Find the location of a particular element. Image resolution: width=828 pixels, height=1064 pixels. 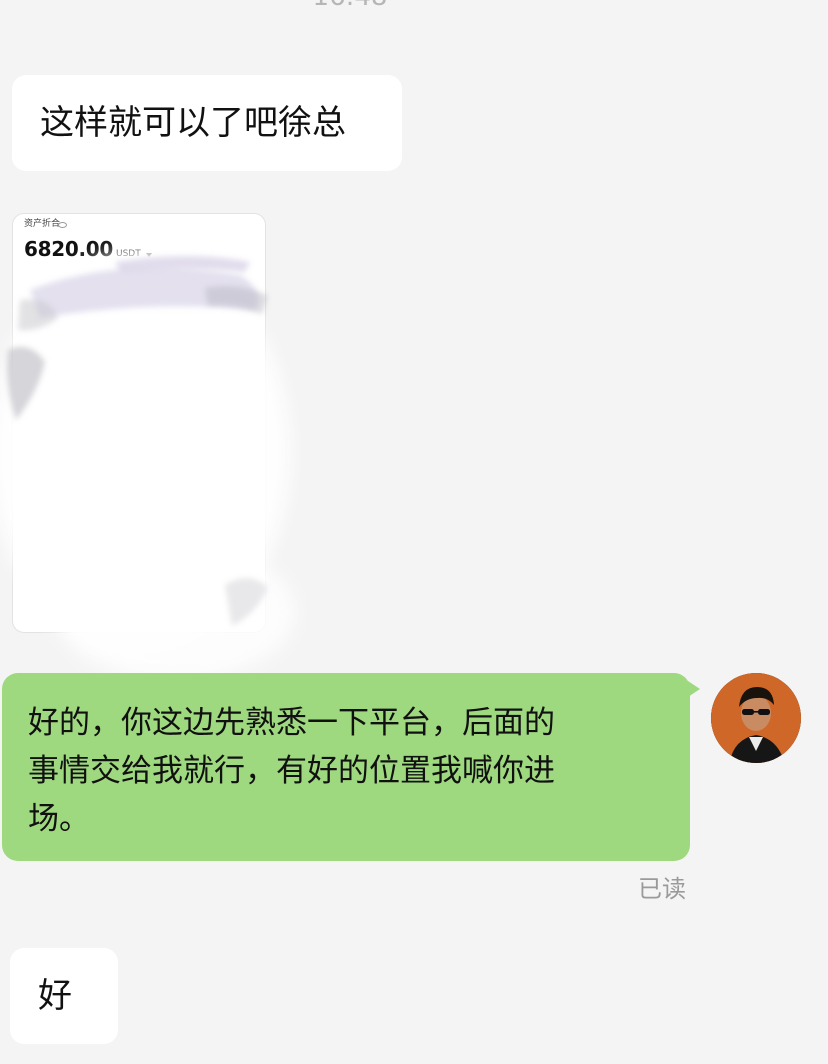

incoming-message-bubble: 好 is located at coordinates (64, 996).